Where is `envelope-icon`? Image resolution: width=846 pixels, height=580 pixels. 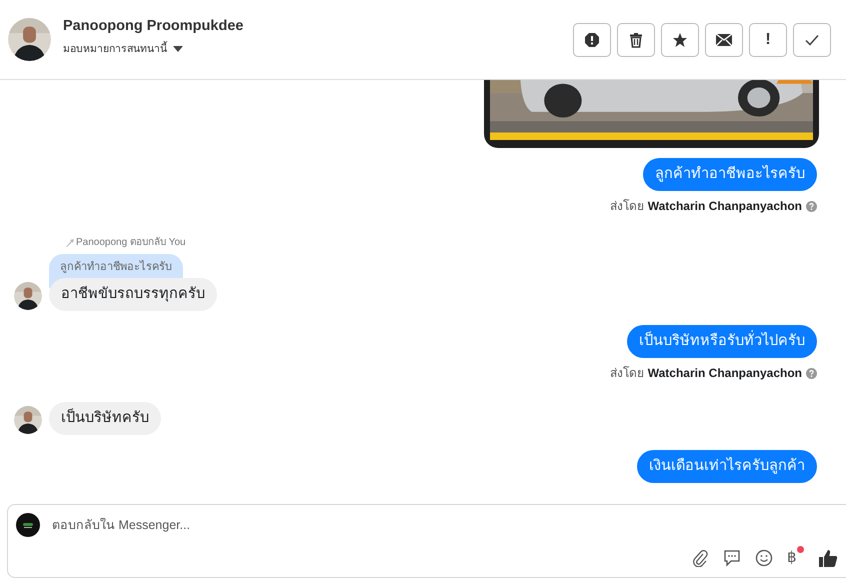 envelope-icon is located at coordinates (724, 39).